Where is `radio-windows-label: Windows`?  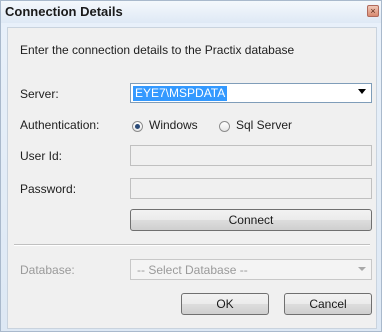
radio-windows-label: Windows is located at coordinates (173, 125).